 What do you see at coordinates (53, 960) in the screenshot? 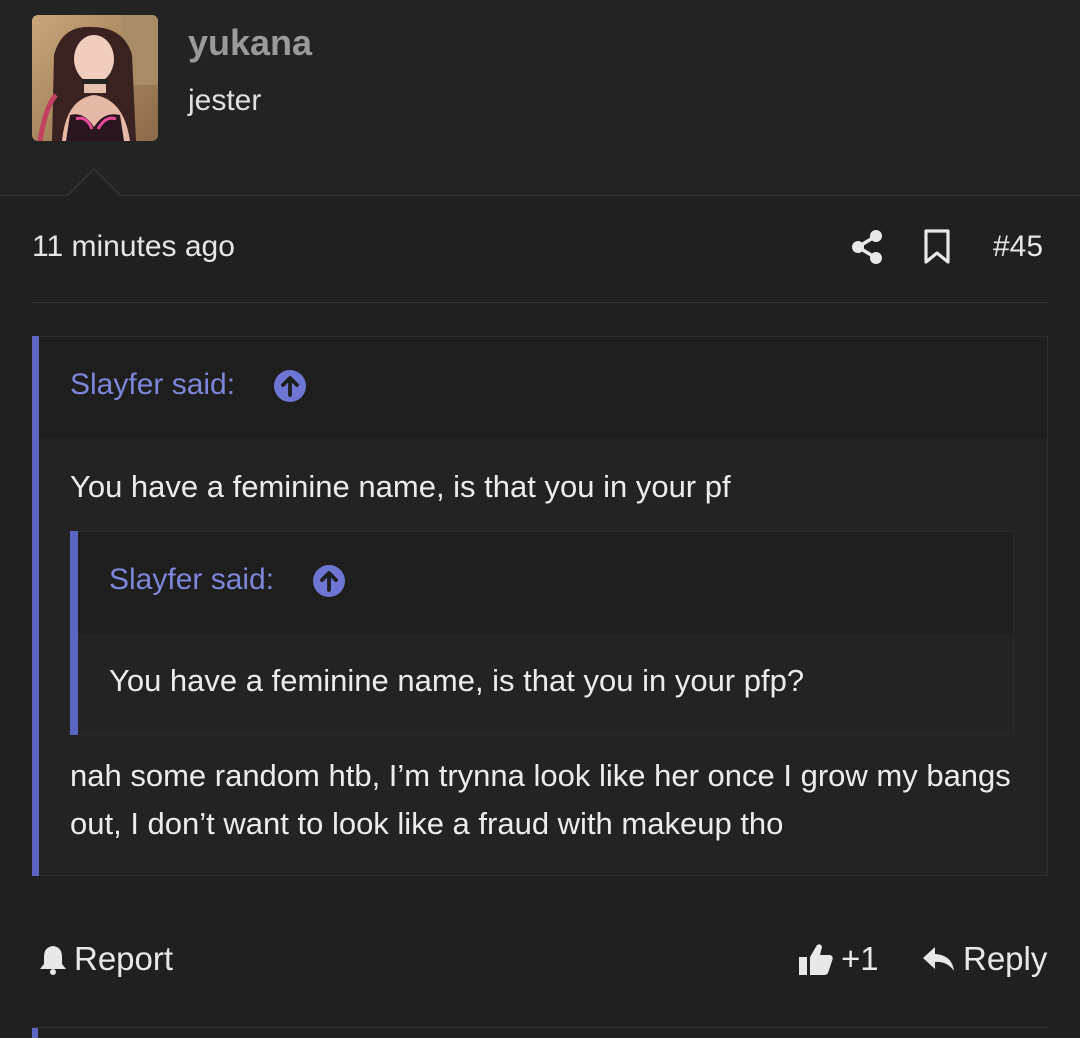
I see `bell-icon` at bounding box center [53, 960].